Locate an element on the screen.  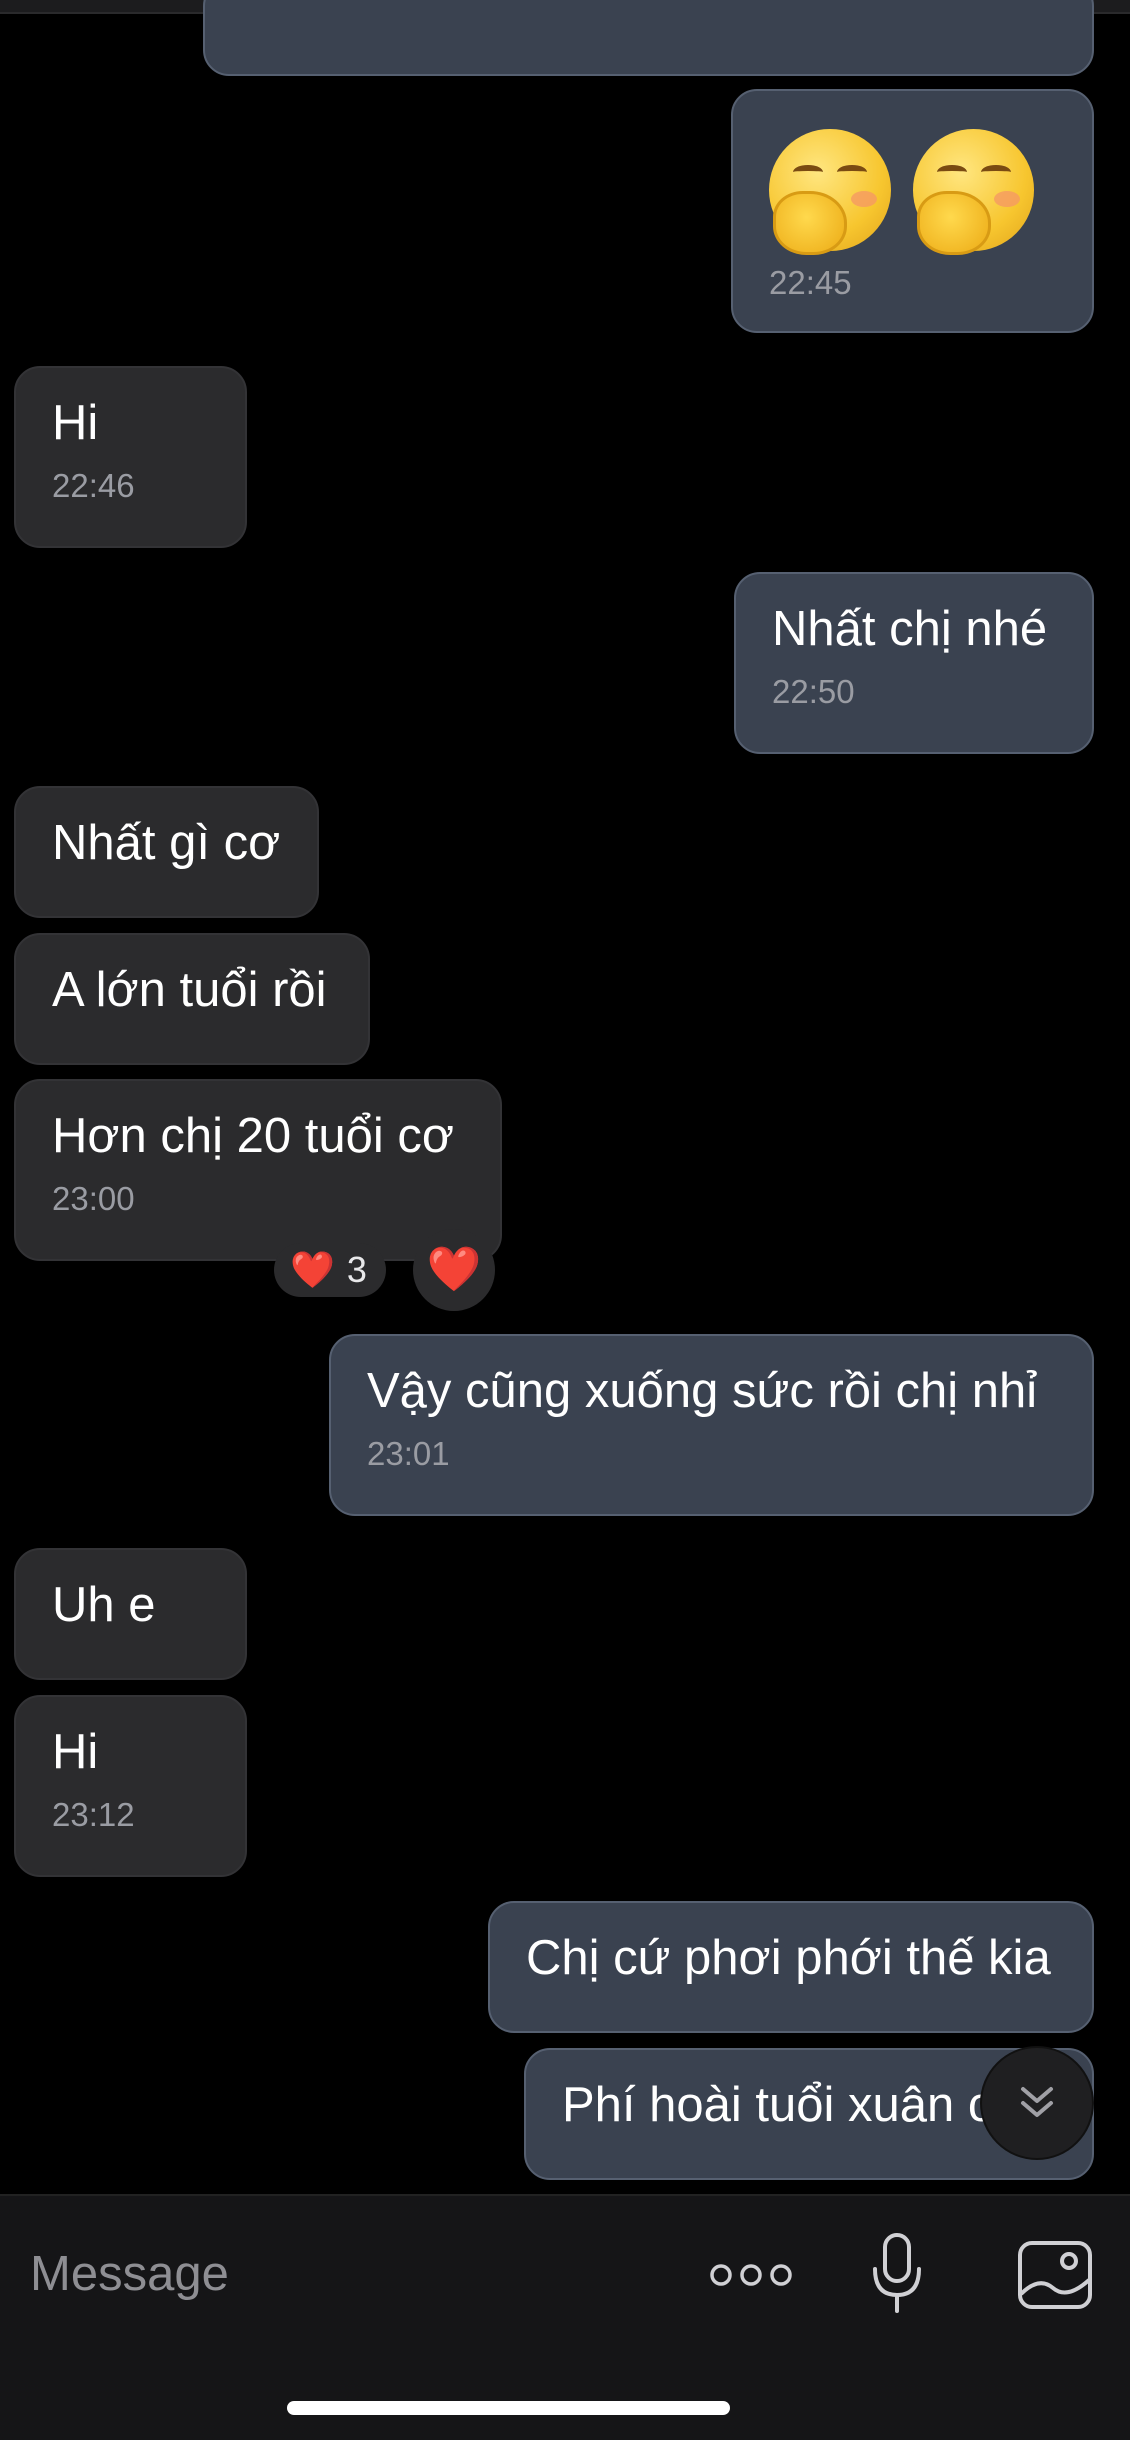
message-time: 22:46 is located at coordinates (93, 485).